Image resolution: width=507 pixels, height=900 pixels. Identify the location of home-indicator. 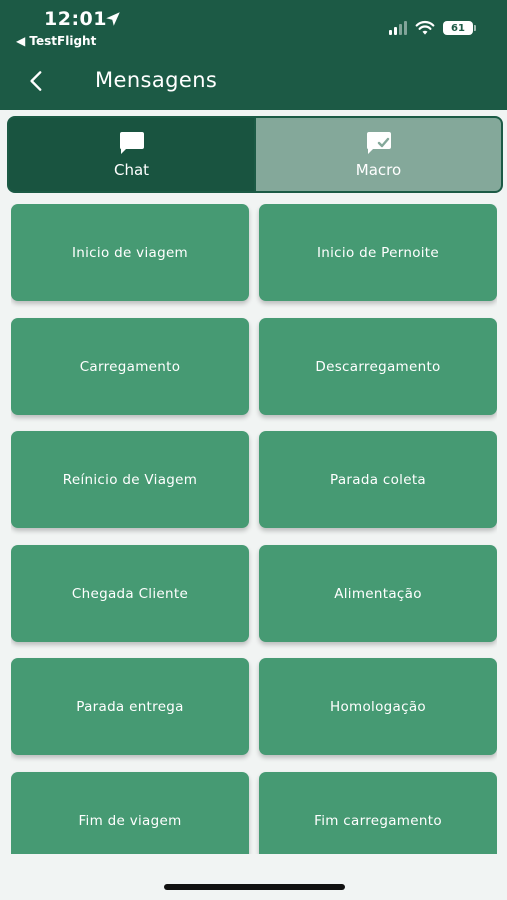
(254, 887).